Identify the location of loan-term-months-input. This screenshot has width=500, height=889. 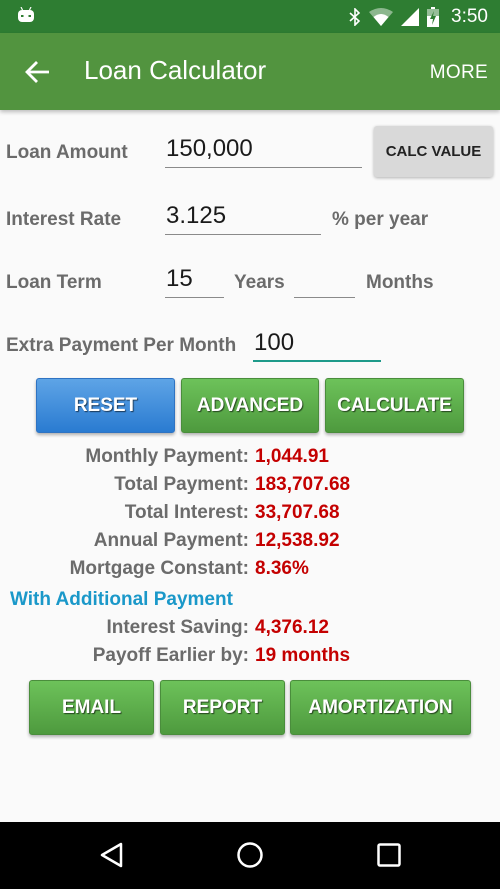
(324, 281).